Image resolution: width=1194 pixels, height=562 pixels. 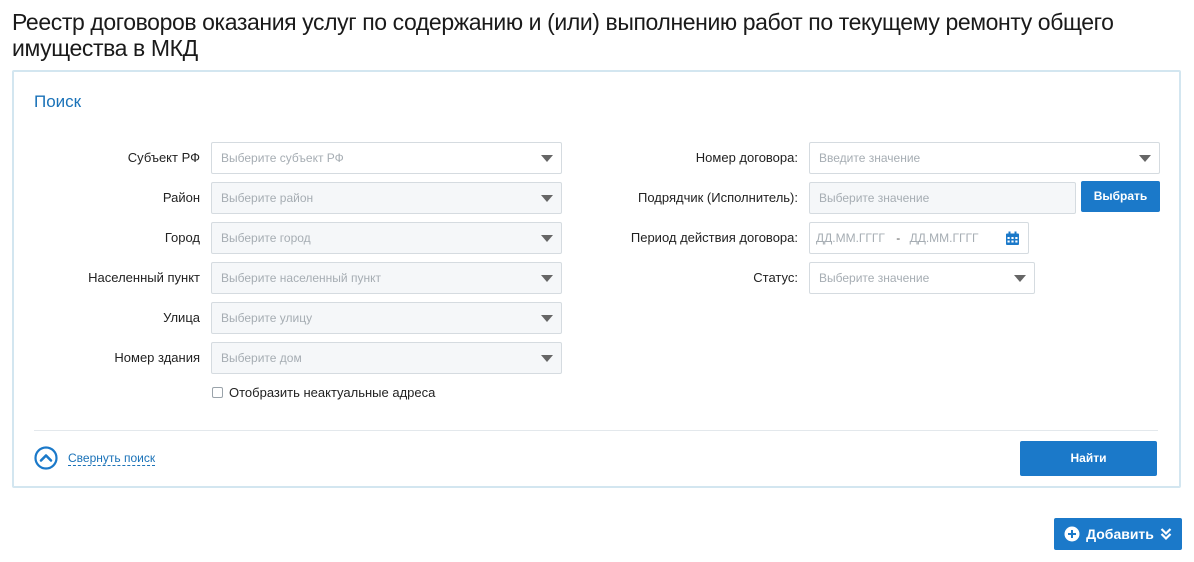 What do you see at coordinates (332, 392) in the screenshot?
I see `show-outdated-label: Отобразить неактуальные адреса` at bounding box center [332, 392].